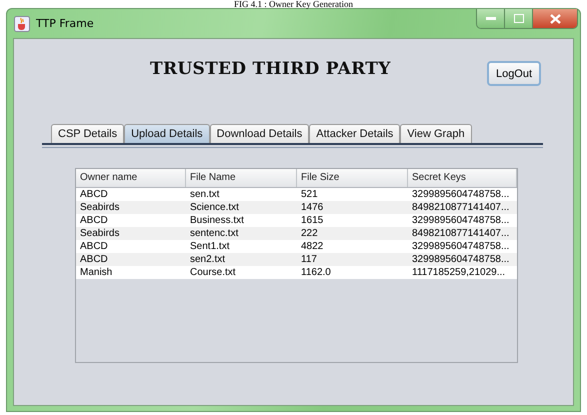 This screenshot has width=587, height=415. I want to click on minimize-icon, so click(491, 18).